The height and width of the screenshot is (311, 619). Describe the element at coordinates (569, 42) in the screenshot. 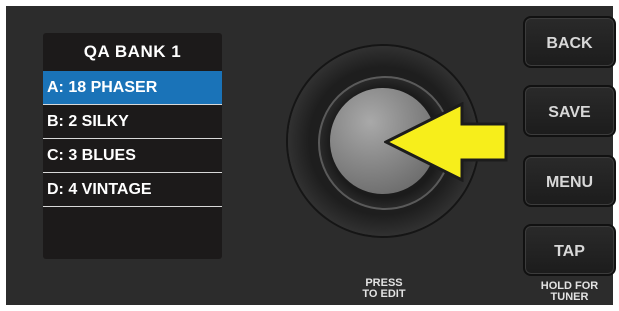

I see `back-button: BACK` at that location.